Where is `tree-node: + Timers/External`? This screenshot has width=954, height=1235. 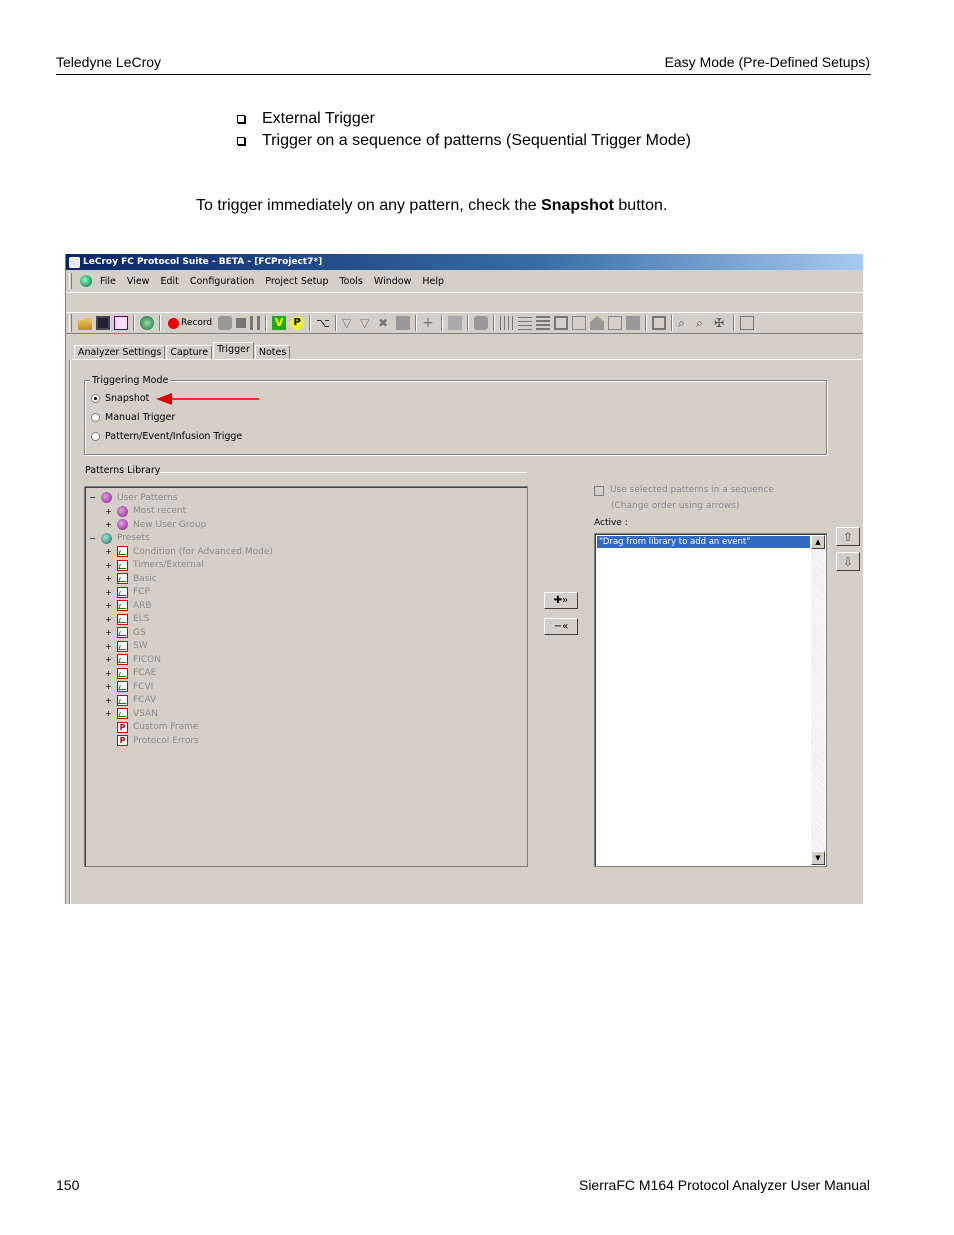
tree-node: + Timers/External is located at coordinates (154, 565).